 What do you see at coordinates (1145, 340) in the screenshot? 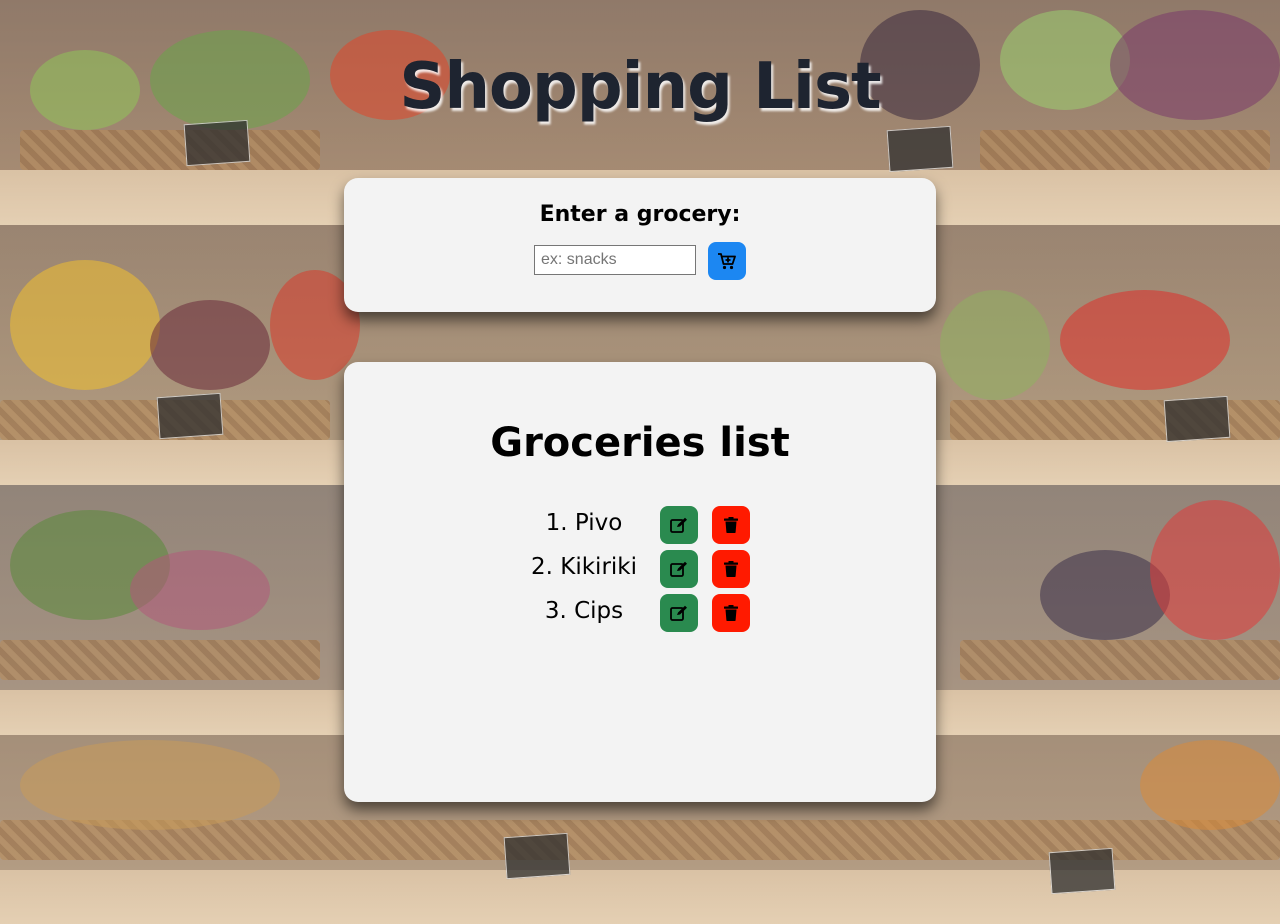
I see `tomato-decoration` at bounding box center [1145, 340].